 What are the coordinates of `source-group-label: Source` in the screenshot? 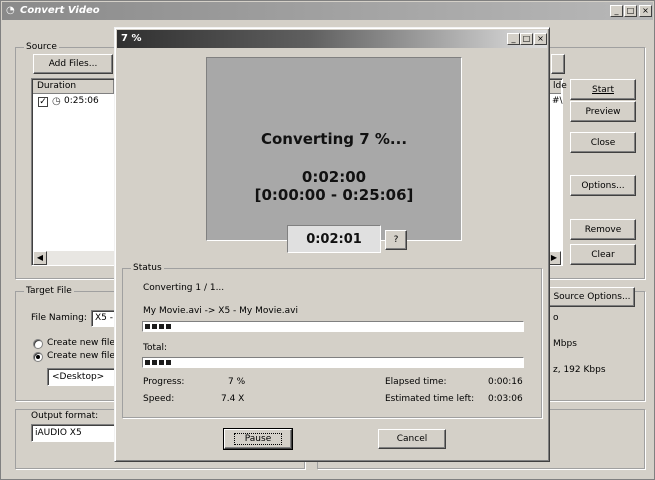 It's located at (41, 47).